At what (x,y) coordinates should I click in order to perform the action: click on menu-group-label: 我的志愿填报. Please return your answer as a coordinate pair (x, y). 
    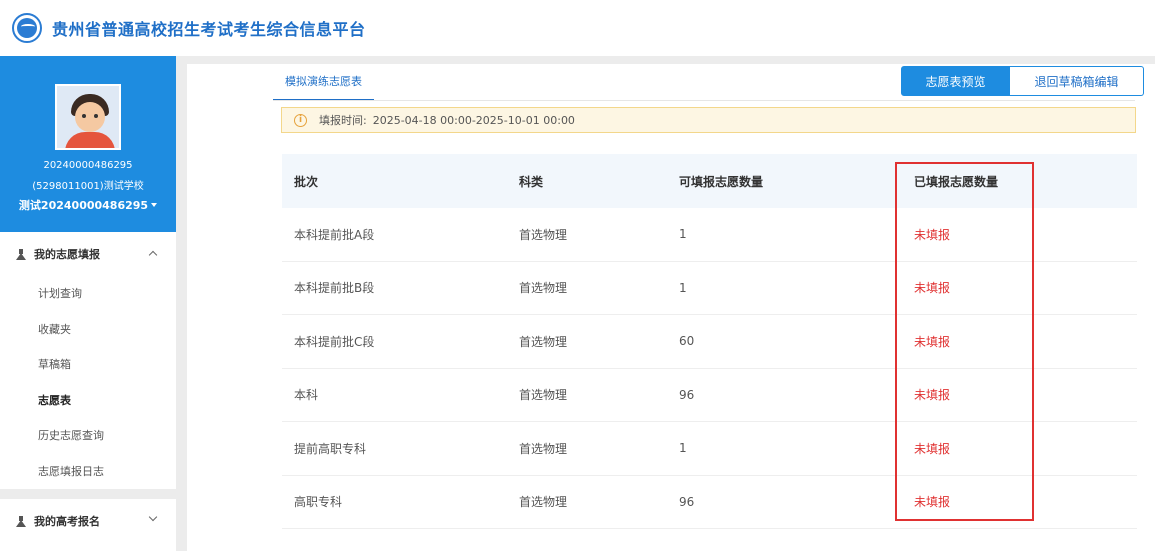
    Looking at the image, I should click on (67, 254).